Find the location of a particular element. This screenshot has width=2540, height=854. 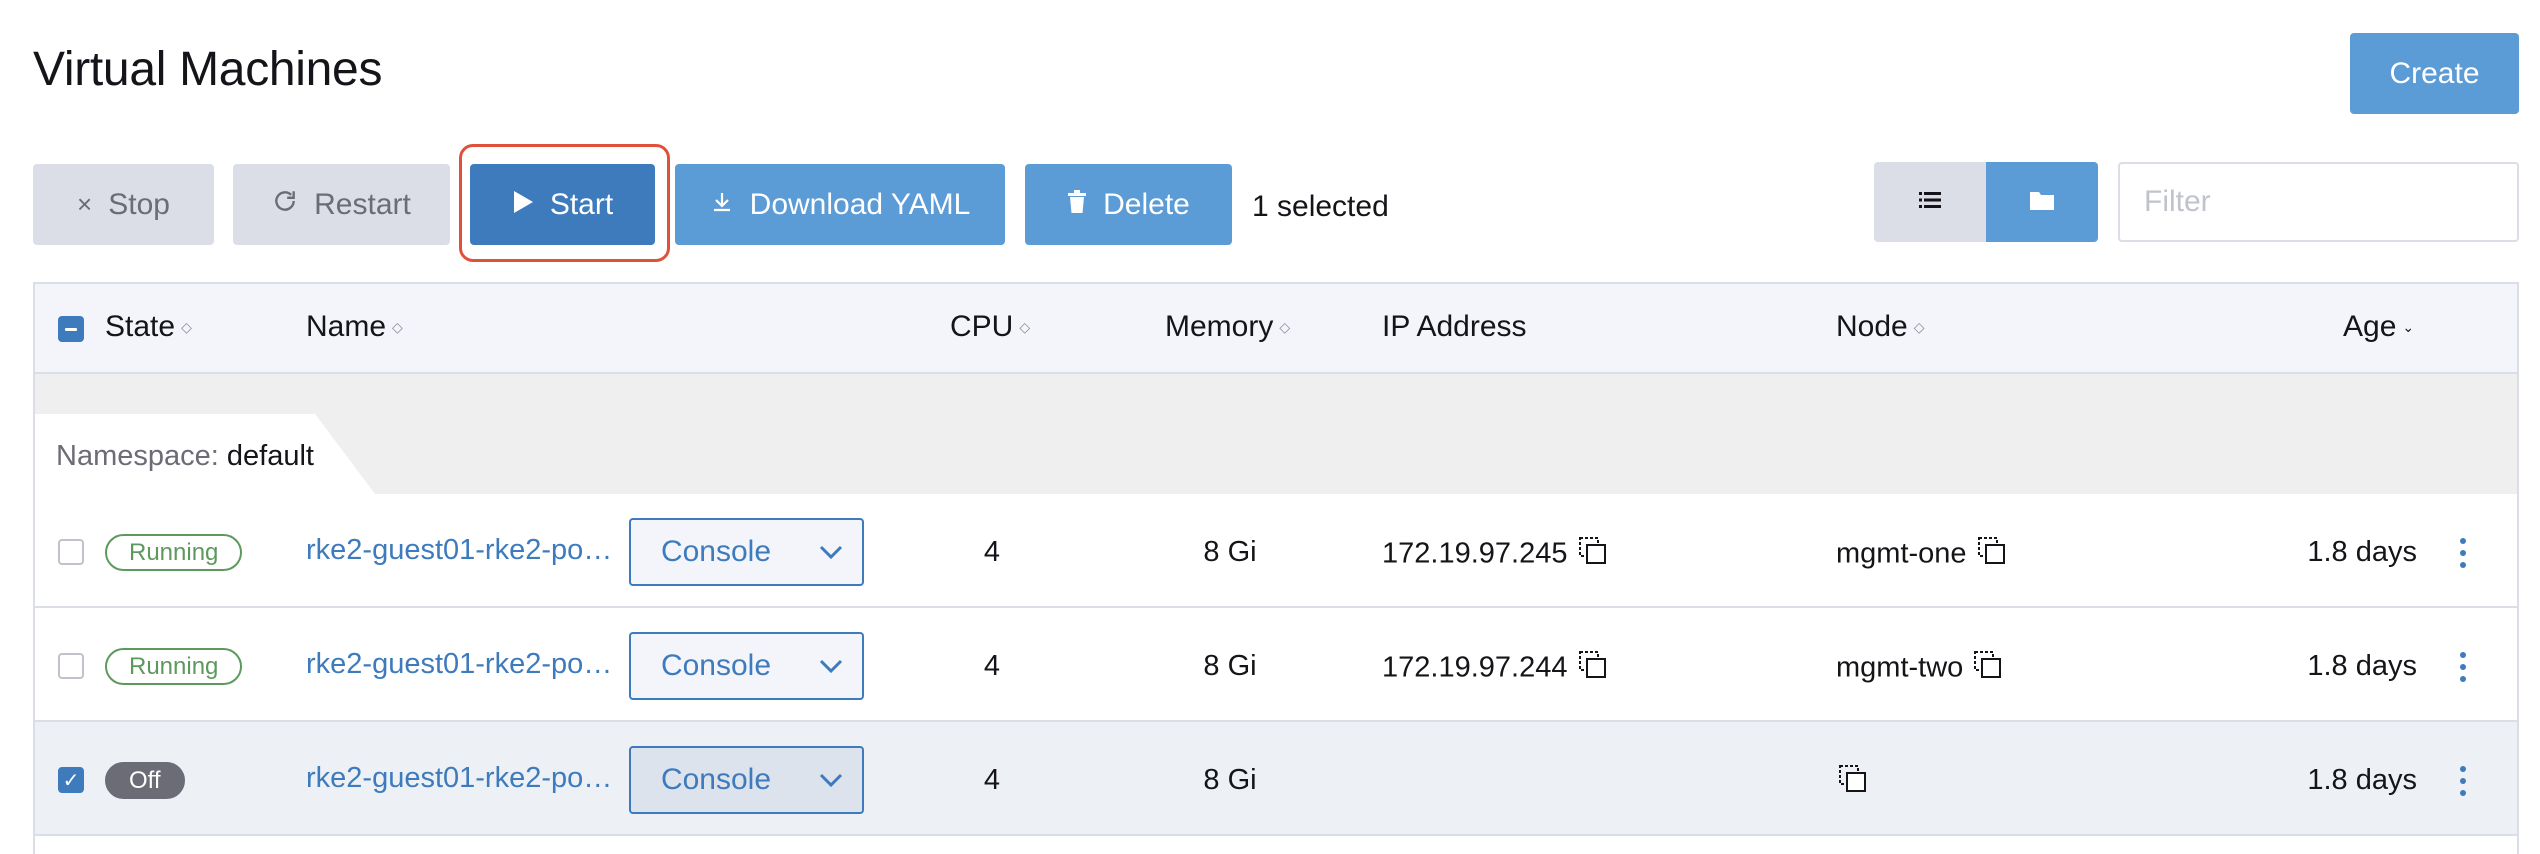

download-icon is located at coordinates (722, 205).